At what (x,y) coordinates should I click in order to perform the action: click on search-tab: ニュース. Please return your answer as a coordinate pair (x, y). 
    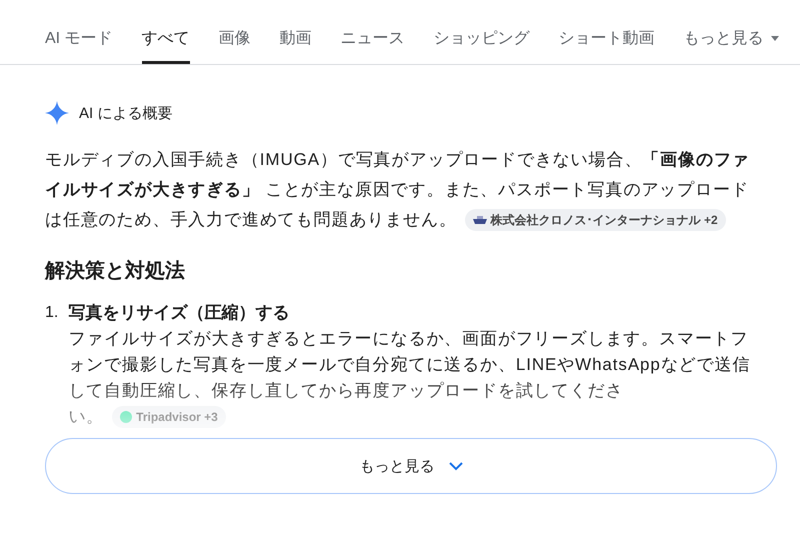
    Looking at the image, I should click on (372, 46).